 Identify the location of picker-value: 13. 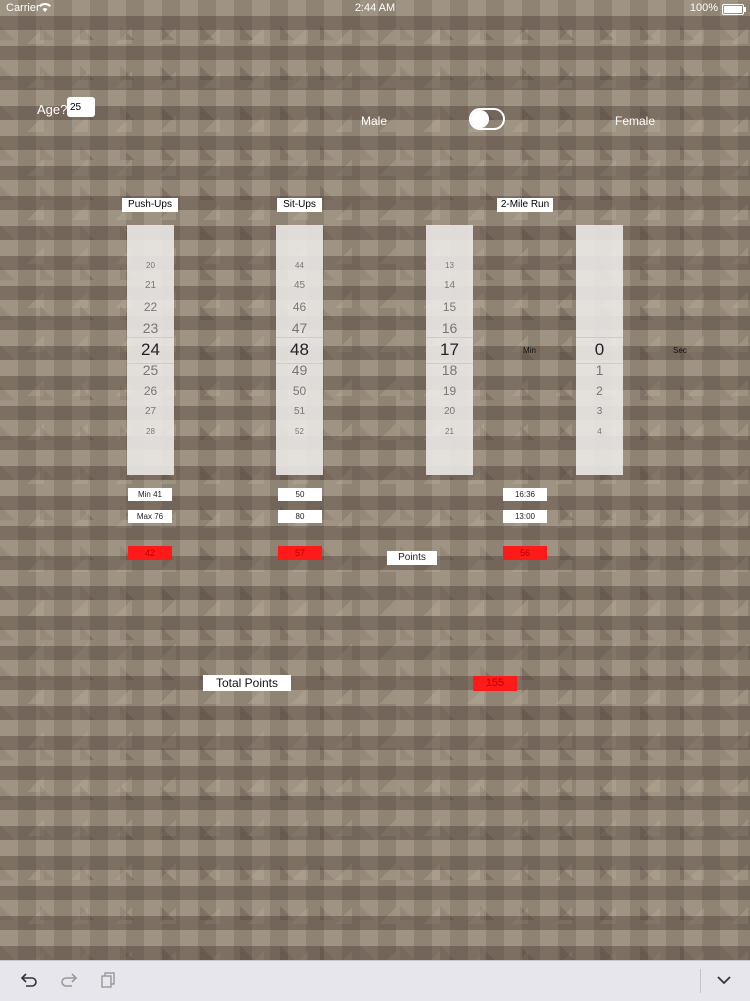
(449, 265).